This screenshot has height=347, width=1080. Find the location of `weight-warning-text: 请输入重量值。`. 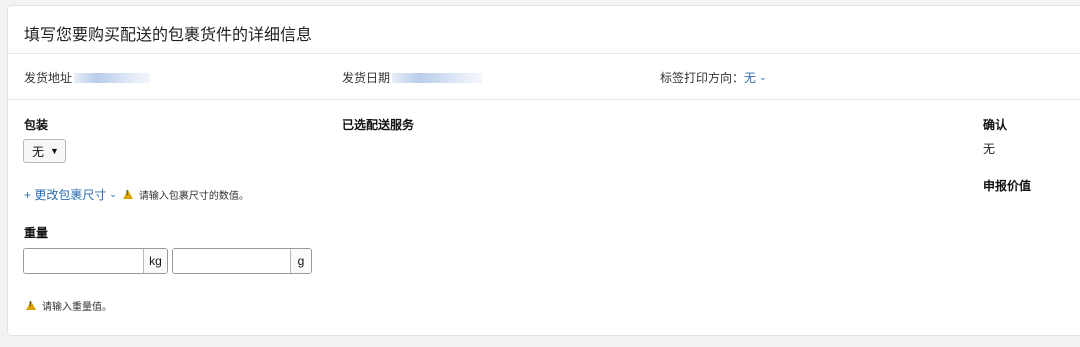

weight-warning-text: 请输入重量值。 is located at coordinates (77, 307).